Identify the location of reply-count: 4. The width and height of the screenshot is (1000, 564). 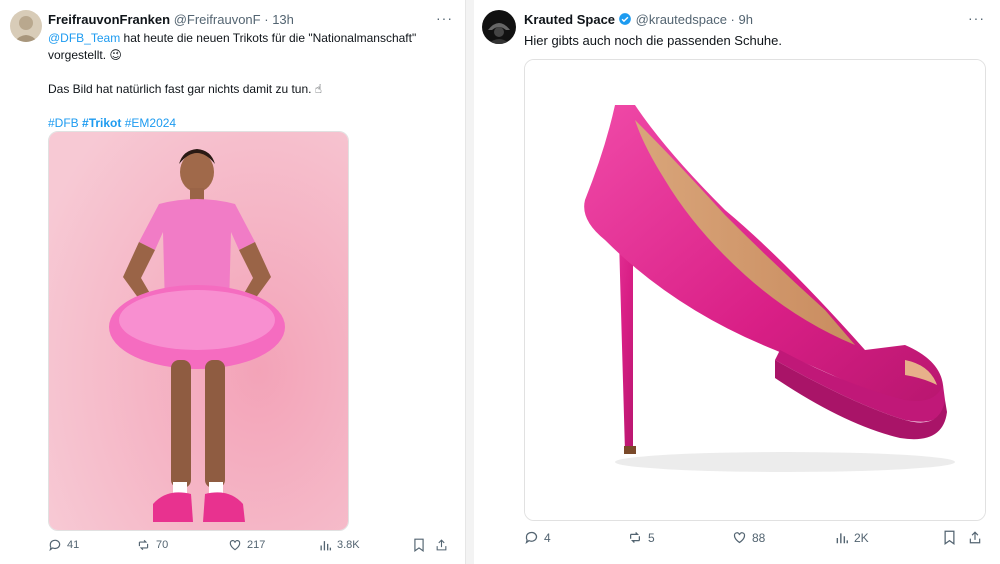
(547, 537).